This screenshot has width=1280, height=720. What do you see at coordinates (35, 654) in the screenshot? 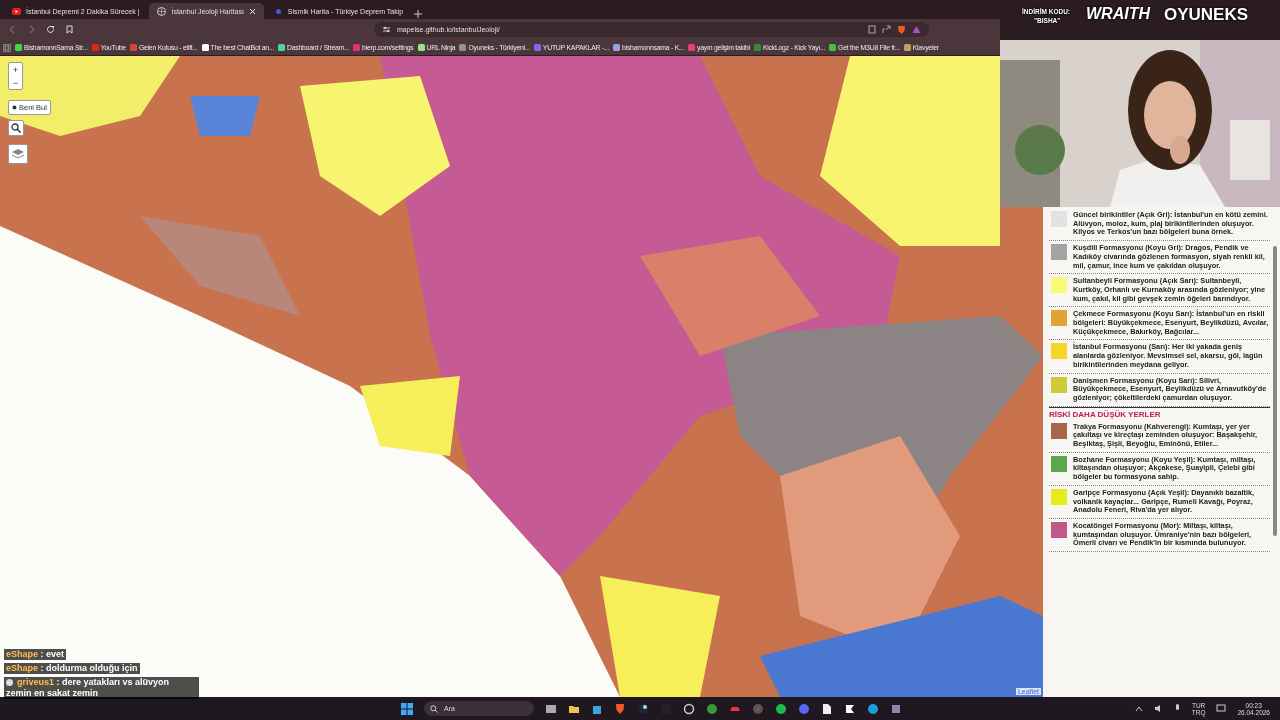
I see `chat-message: eShape : evet` at bounding box center [35, 654].